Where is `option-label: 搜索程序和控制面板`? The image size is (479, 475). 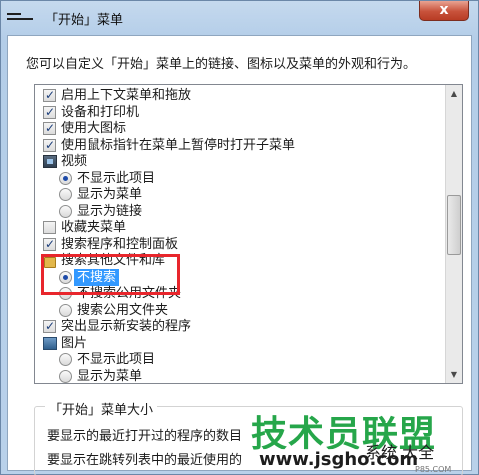
option-label: 搜索程序和控制面板 is located at coordinates (120, 244).